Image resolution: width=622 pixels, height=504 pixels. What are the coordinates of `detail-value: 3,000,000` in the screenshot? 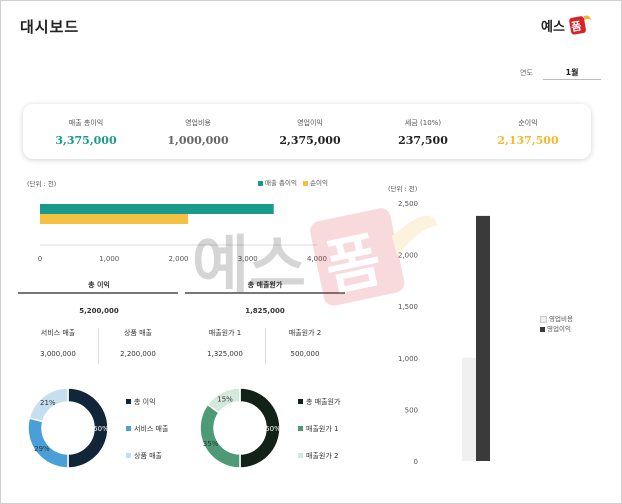 It's located at (58, 354).